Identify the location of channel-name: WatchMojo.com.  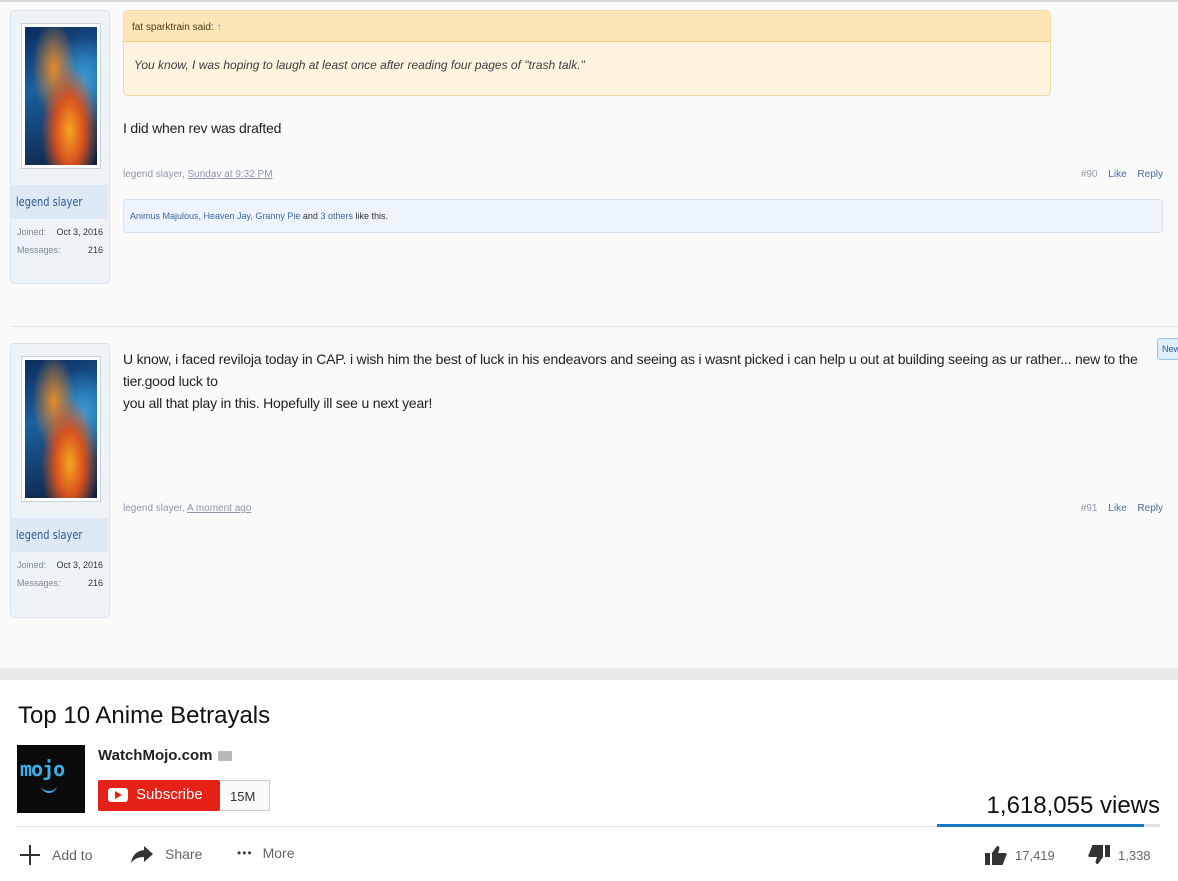
(165, 755).